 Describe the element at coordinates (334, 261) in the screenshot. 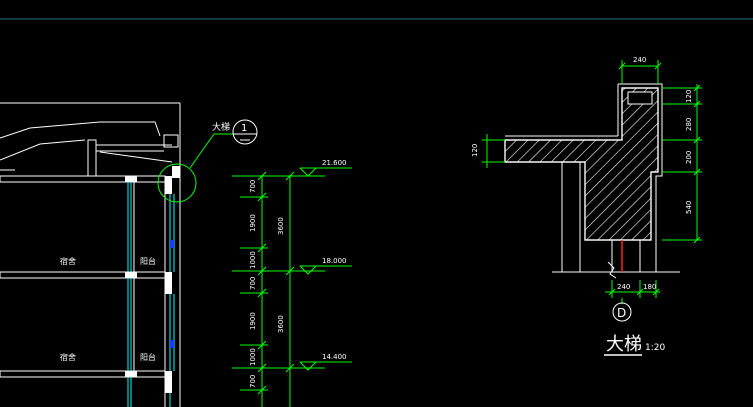

I see `level-18000: 18.000` at that location.